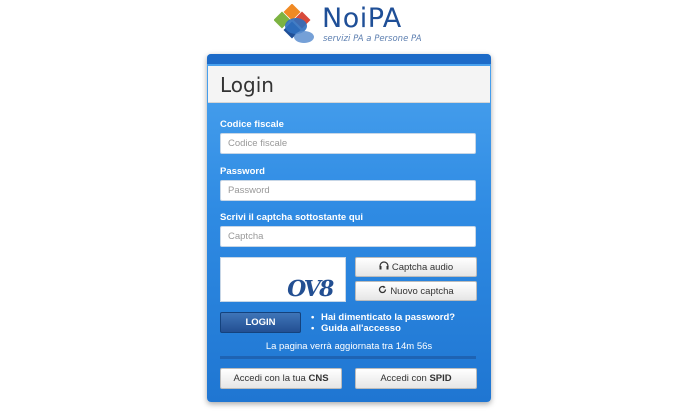  Describe the element at coordinates (242, 171) in the screenshot. I see `password-label: Password` at that location.